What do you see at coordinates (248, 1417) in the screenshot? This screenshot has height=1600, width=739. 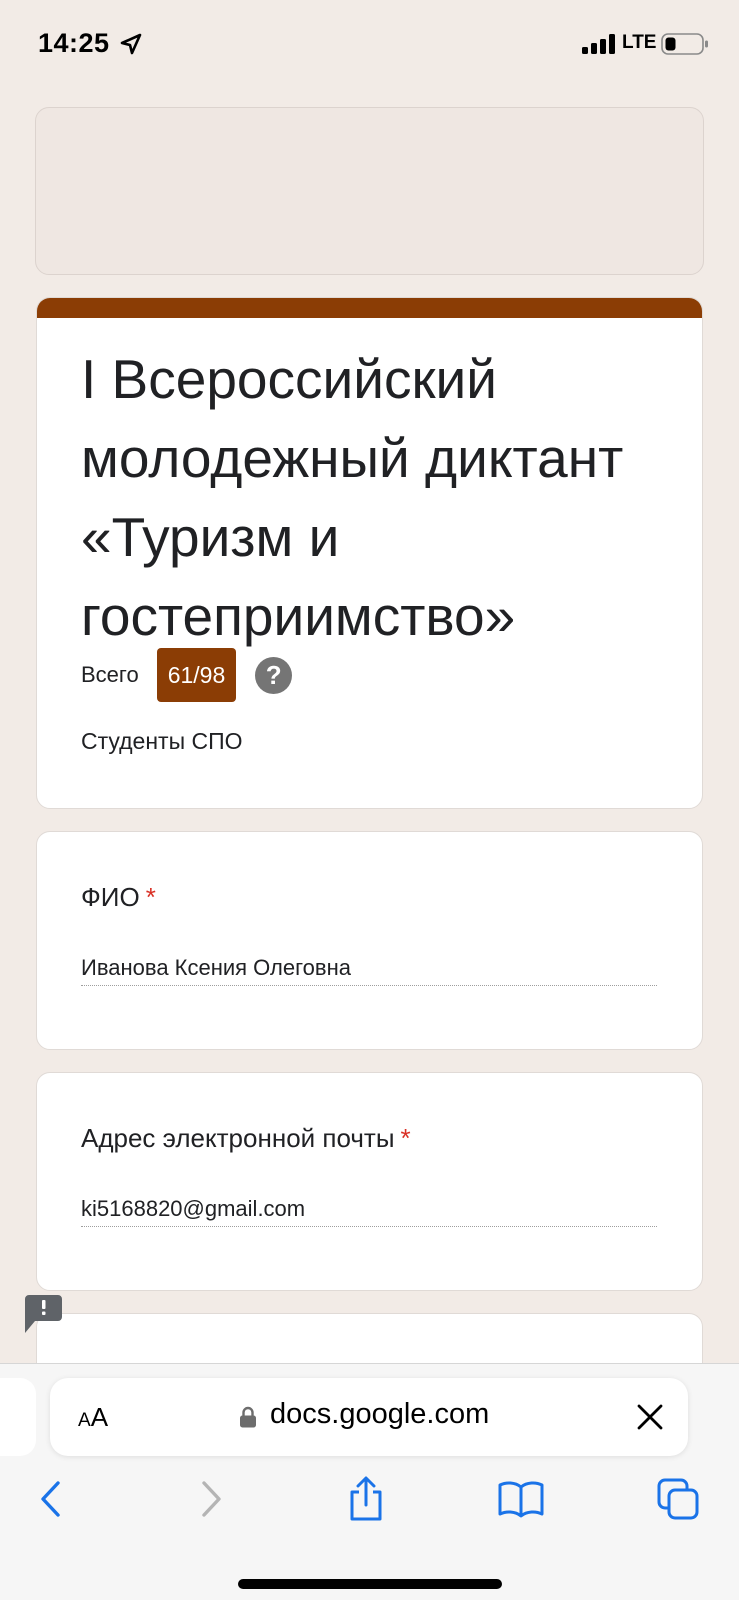 I see `lock-icon` at bounding box center [248, 1417].